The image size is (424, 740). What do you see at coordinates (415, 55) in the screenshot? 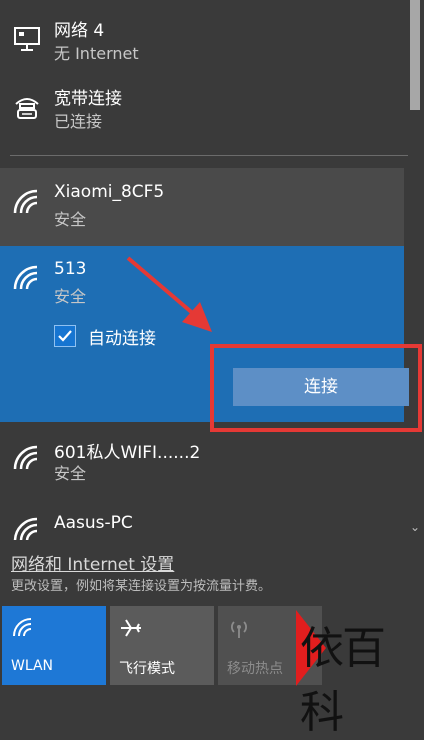
I see `scrollbar-thumb` at bounding box center [415, 55].